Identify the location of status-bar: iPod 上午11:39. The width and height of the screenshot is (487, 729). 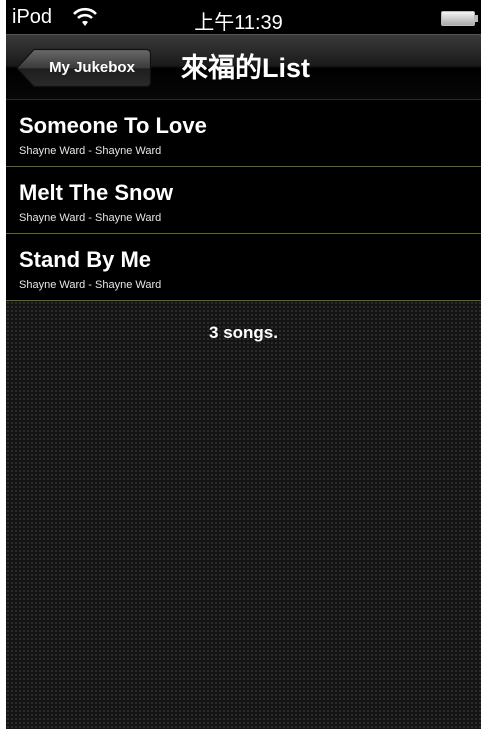
(243, 17).